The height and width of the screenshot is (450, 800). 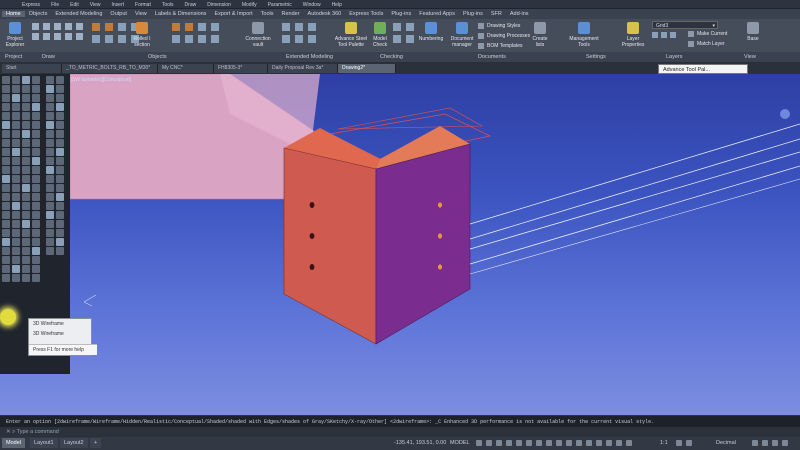 What do you see at coordinates (141, 14) in the screenshot?
I see `tab-view: View` at bounding box center [141, 14].